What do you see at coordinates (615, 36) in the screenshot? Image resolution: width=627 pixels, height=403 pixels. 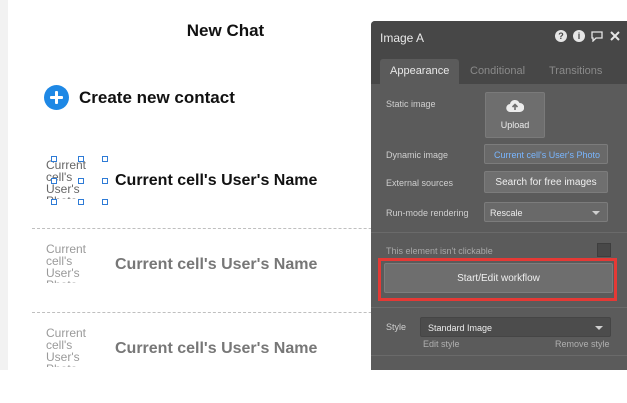 I see `close-icon` at bounding box center [615, 36].